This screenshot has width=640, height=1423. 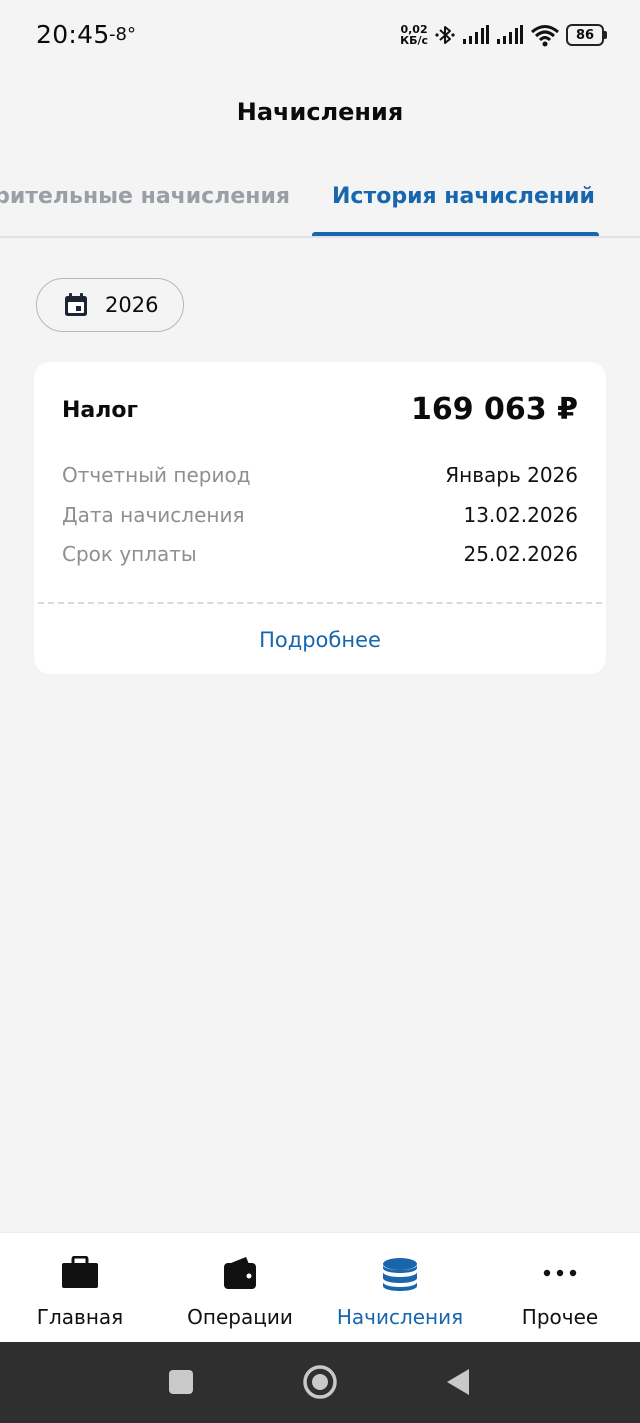 I want to click on charge-amount: 169 063 ₽, so click(x=494, y=409).